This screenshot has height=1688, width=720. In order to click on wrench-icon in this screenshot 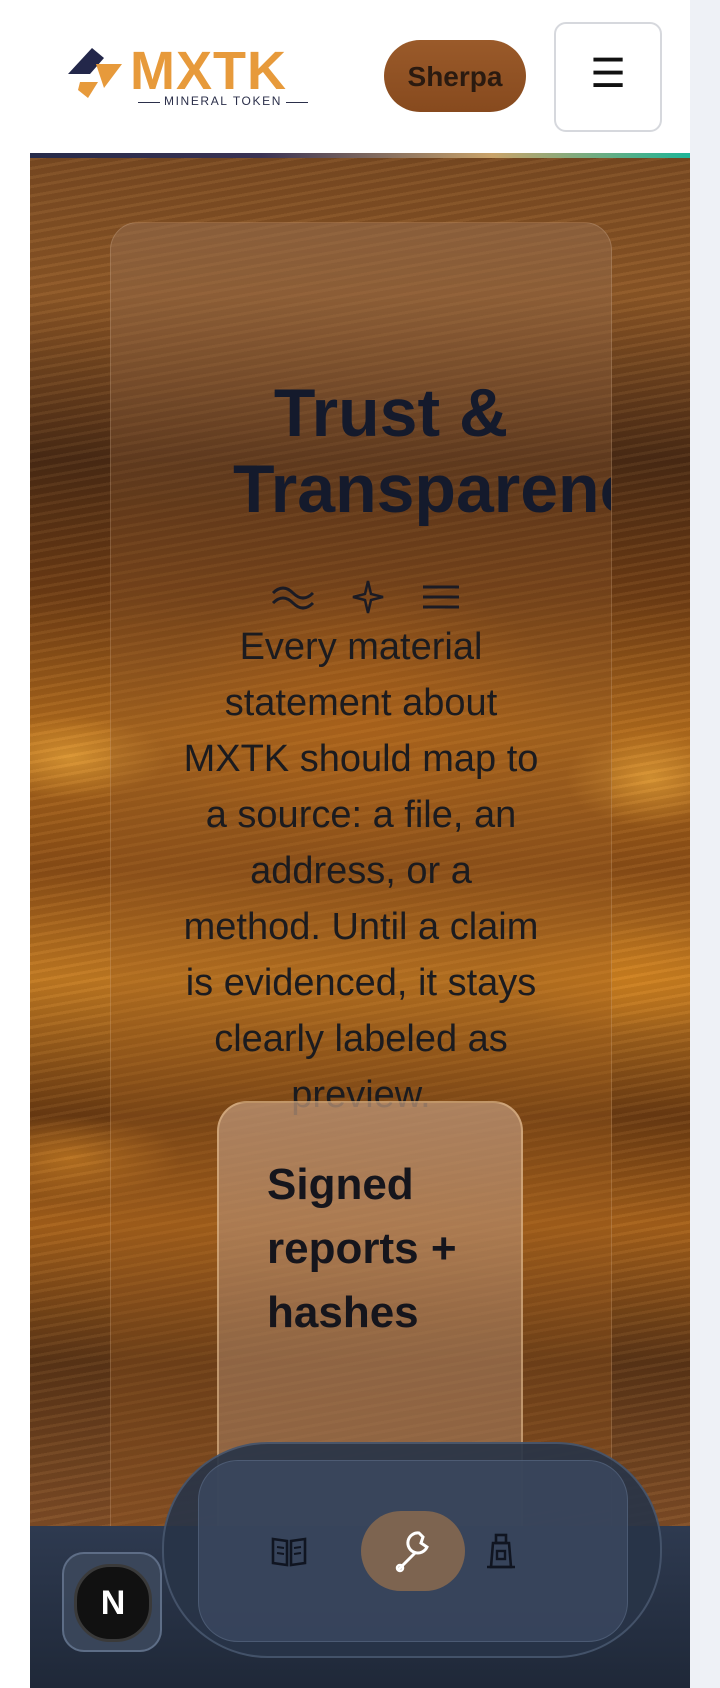, I will do `click(412, 1552)`.